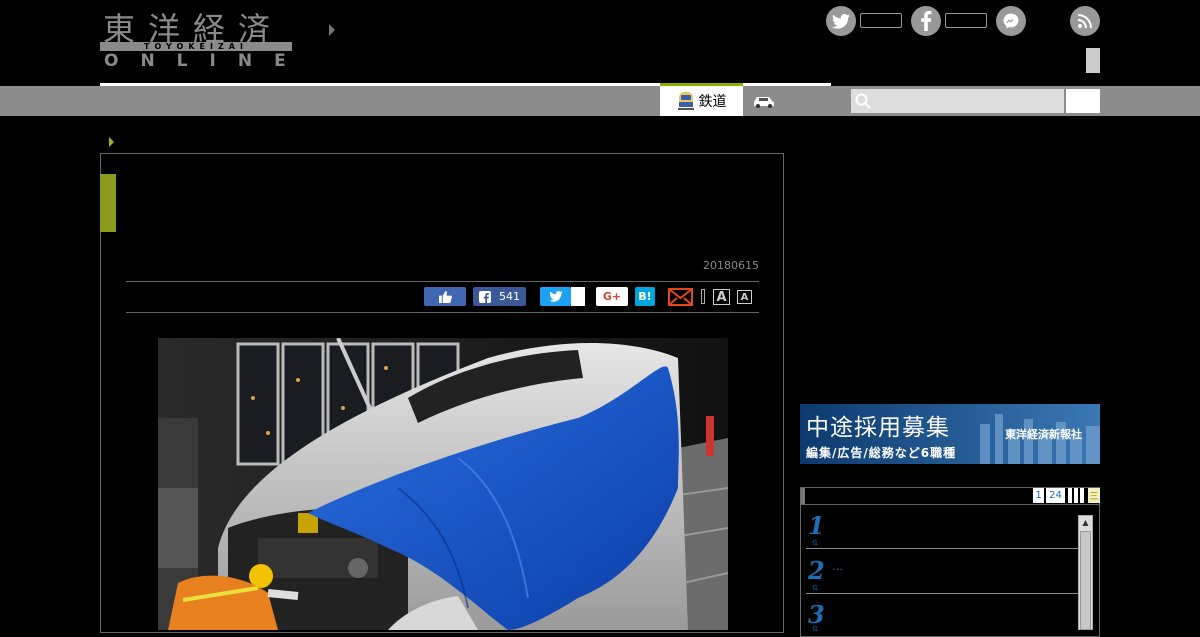 The height and width of the screenshot is (637, 1200). I want to click on ranking-number: 1, so click(816, 525).